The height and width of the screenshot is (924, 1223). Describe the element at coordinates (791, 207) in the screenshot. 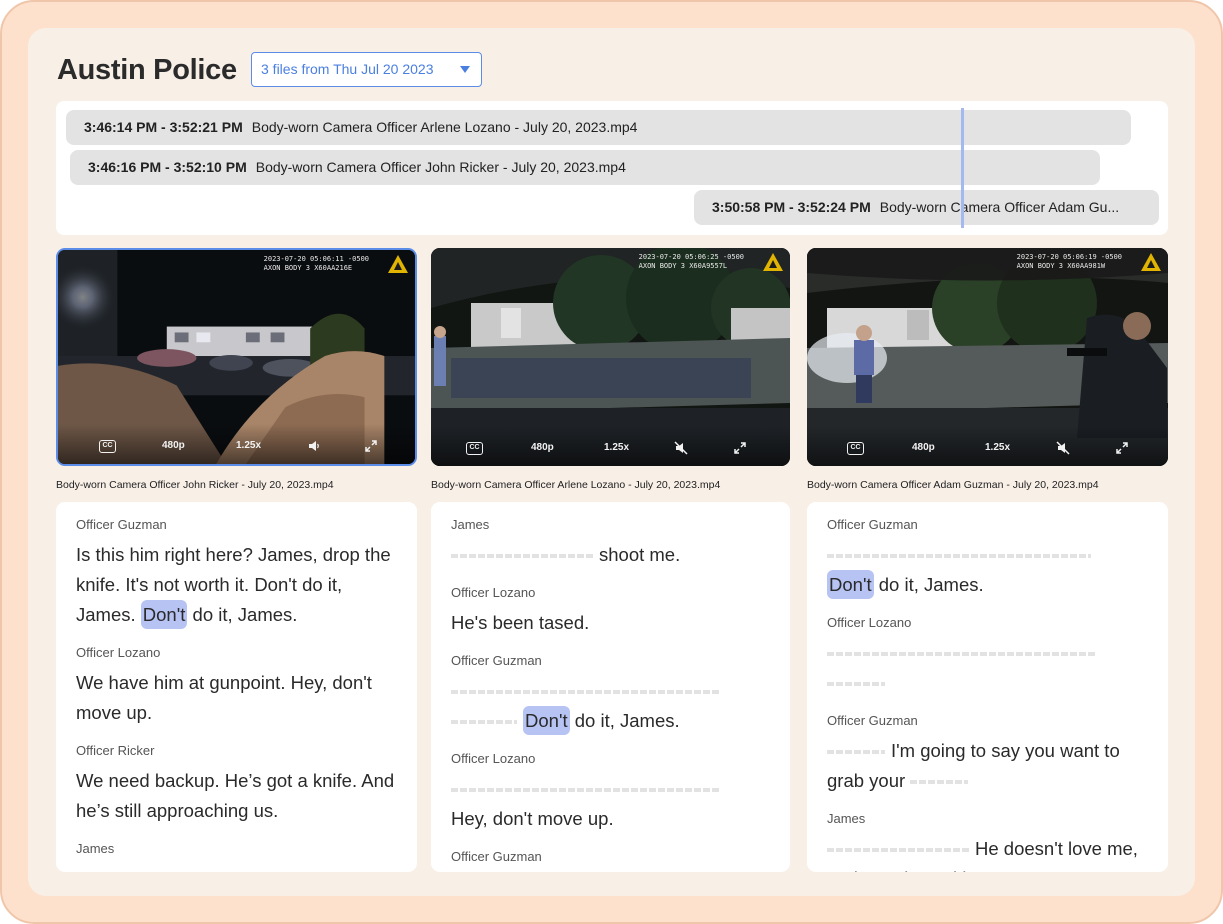

I see `track-time-range: 3:50:58 PM - 3:52:24 PM` at that location.